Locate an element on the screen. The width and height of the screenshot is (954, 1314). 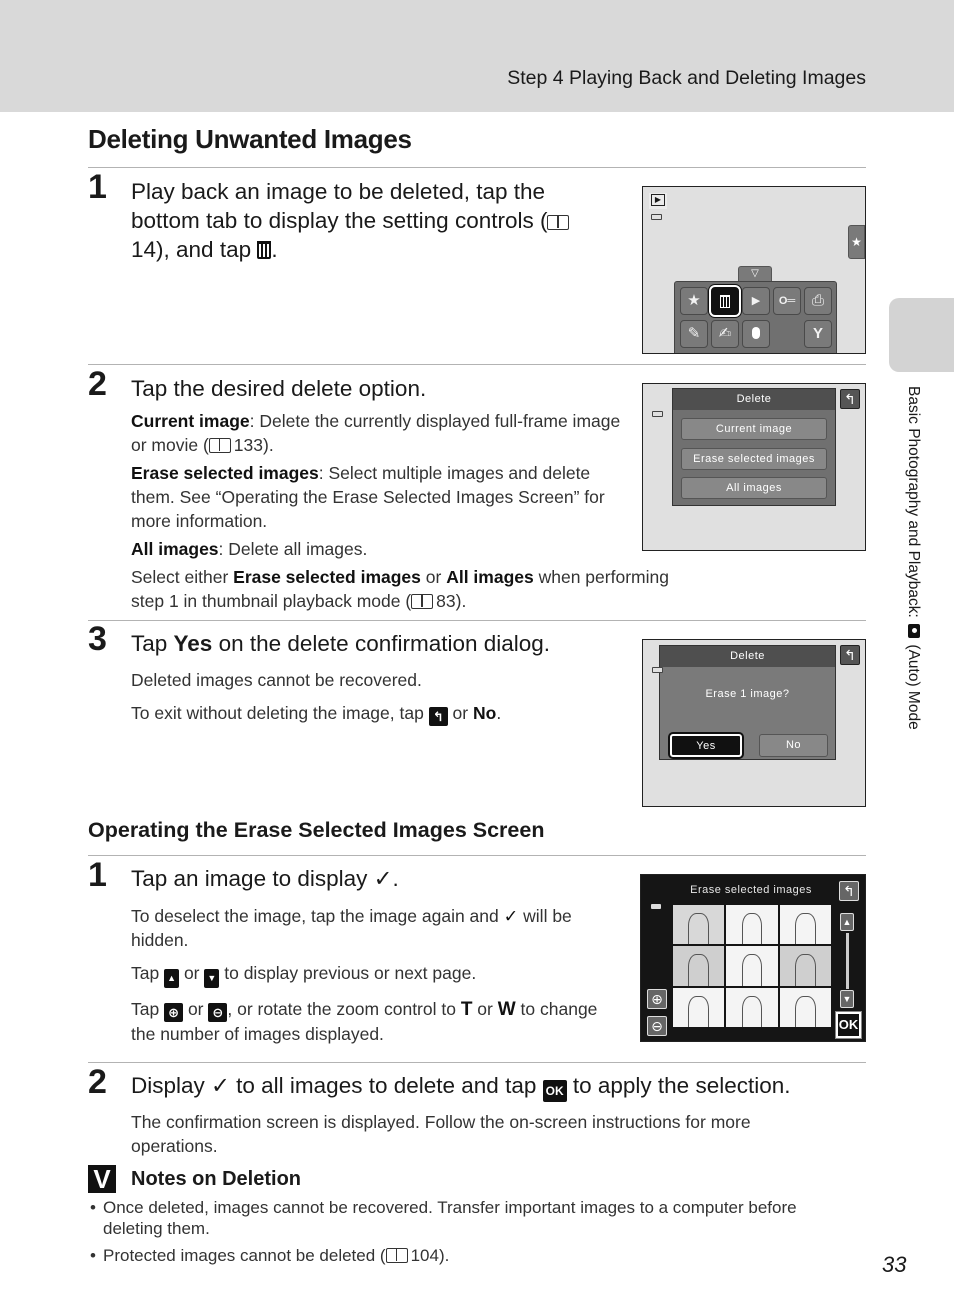
thumbnail-portrait-sailboat is located at coordinates (699, 925).